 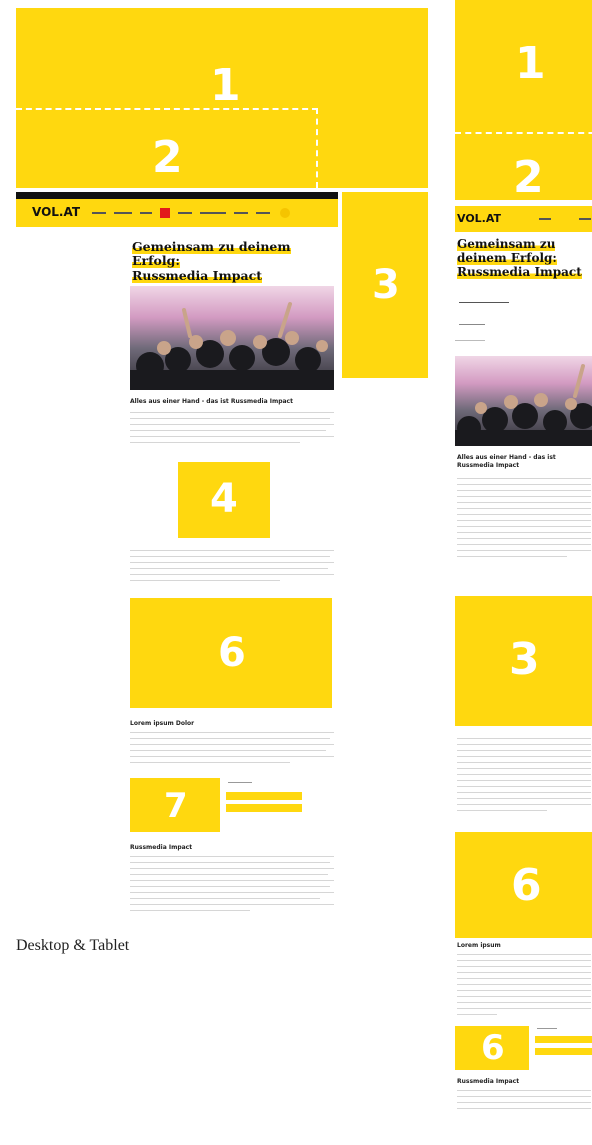 I want to click on zone-label-3: 3, so click(x=386, y=285).